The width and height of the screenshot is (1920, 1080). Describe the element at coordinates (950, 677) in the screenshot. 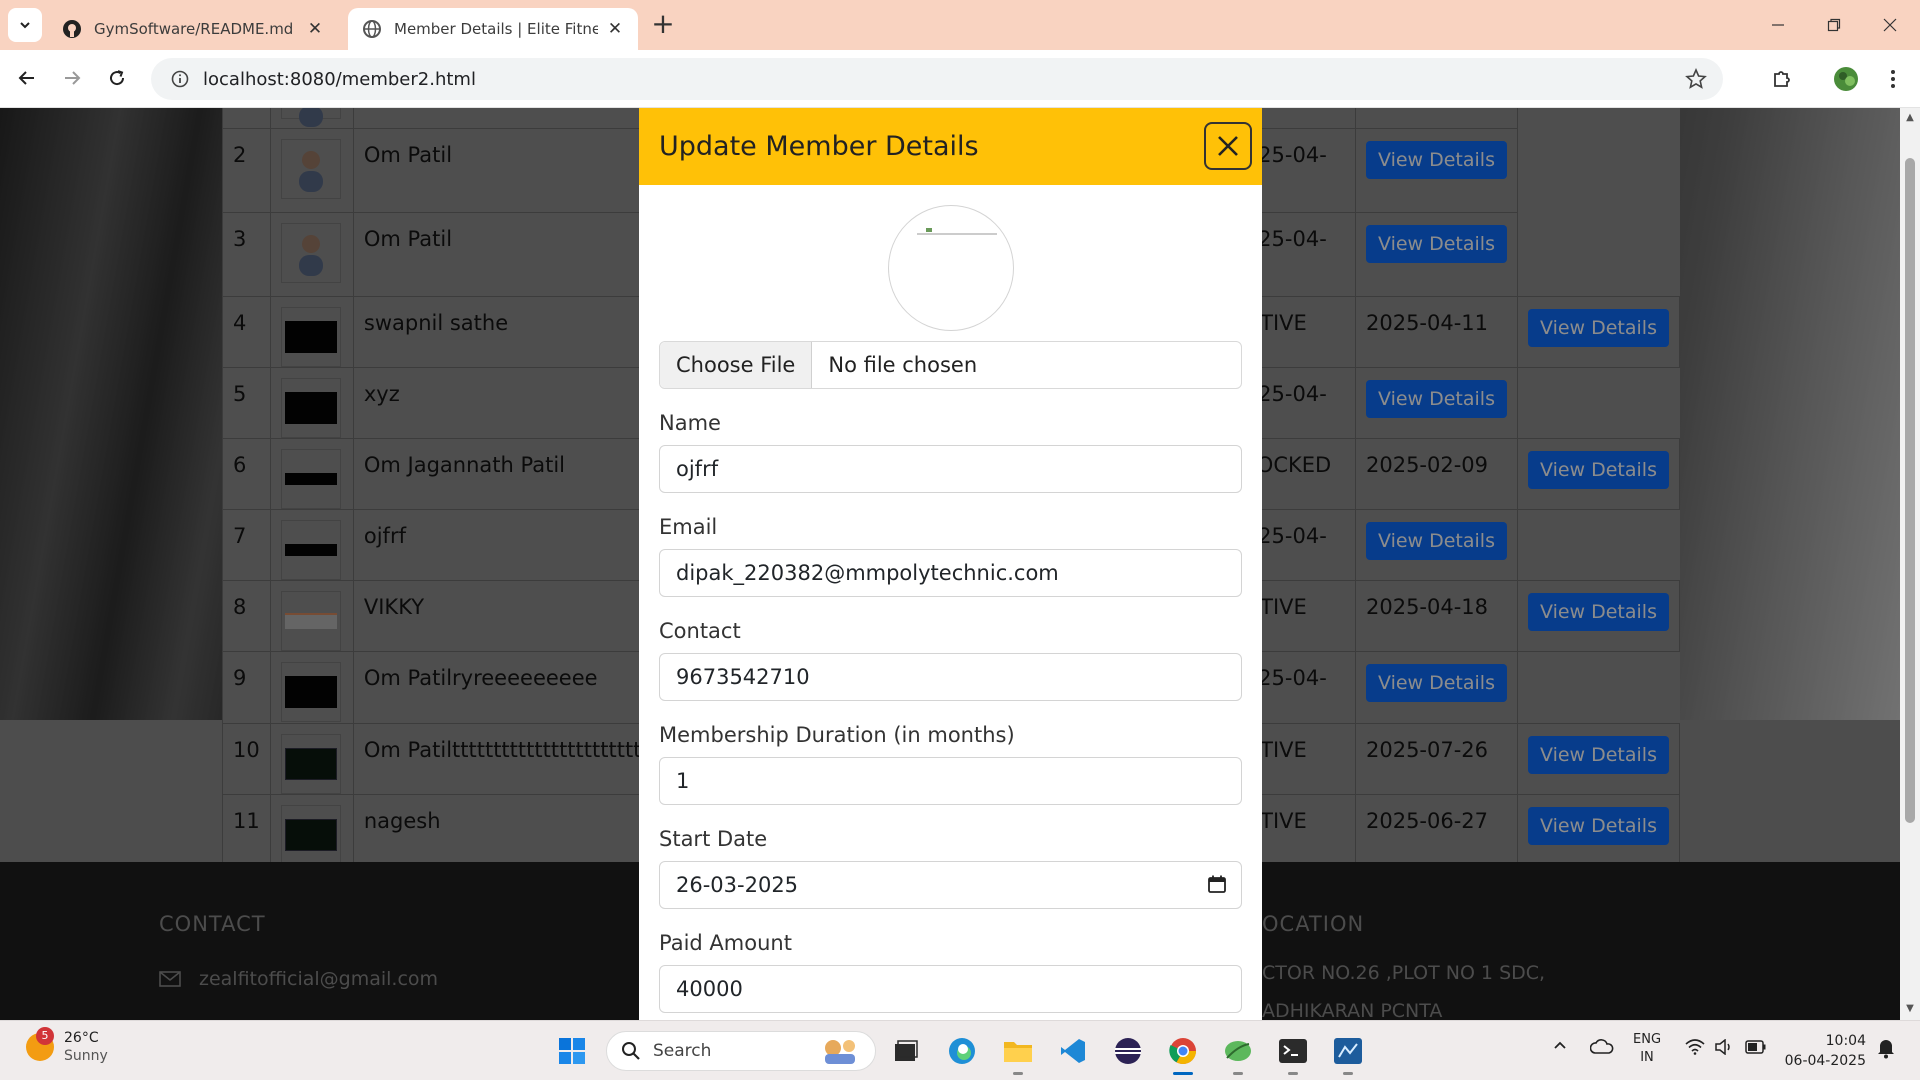

I see `contact-input: 9673542710` at that location.